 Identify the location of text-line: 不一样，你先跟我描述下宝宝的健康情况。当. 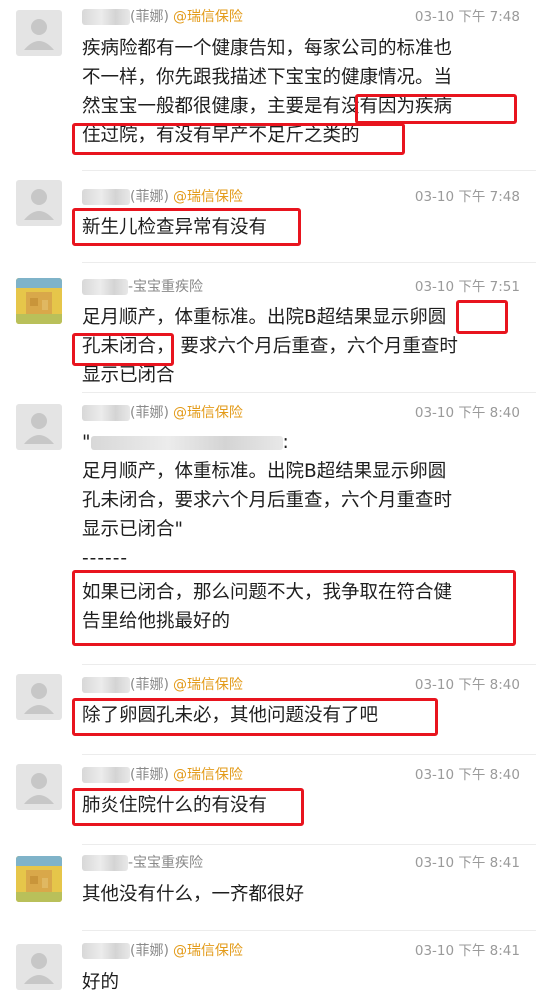
(267, 77).